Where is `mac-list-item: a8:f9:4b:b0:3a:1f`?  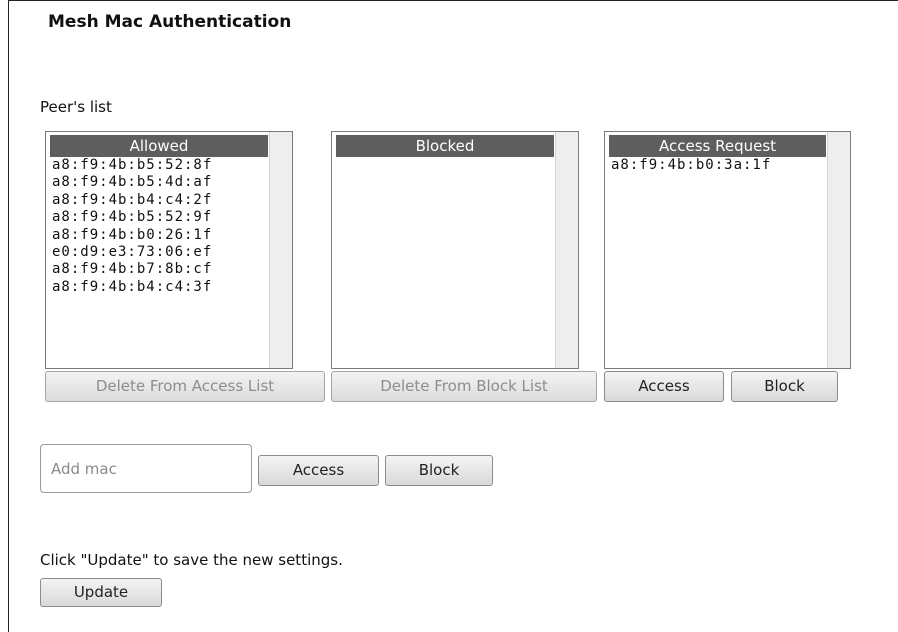
mac-list-item: a8:f9:4b:b0:3a:1f is located at coordinates (691, 165).